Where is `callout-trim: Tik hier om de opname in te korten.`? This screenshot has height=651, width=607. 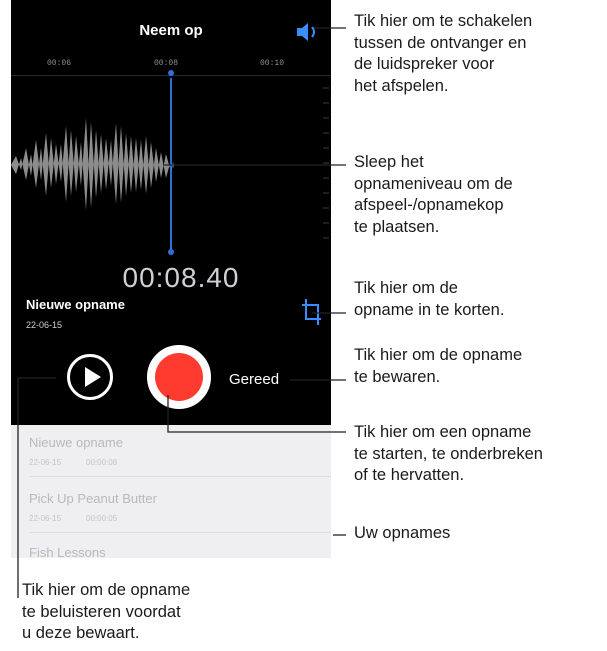 callout-trim: Tik hier om de opname in te korten. is located at coordinates (429, 299).